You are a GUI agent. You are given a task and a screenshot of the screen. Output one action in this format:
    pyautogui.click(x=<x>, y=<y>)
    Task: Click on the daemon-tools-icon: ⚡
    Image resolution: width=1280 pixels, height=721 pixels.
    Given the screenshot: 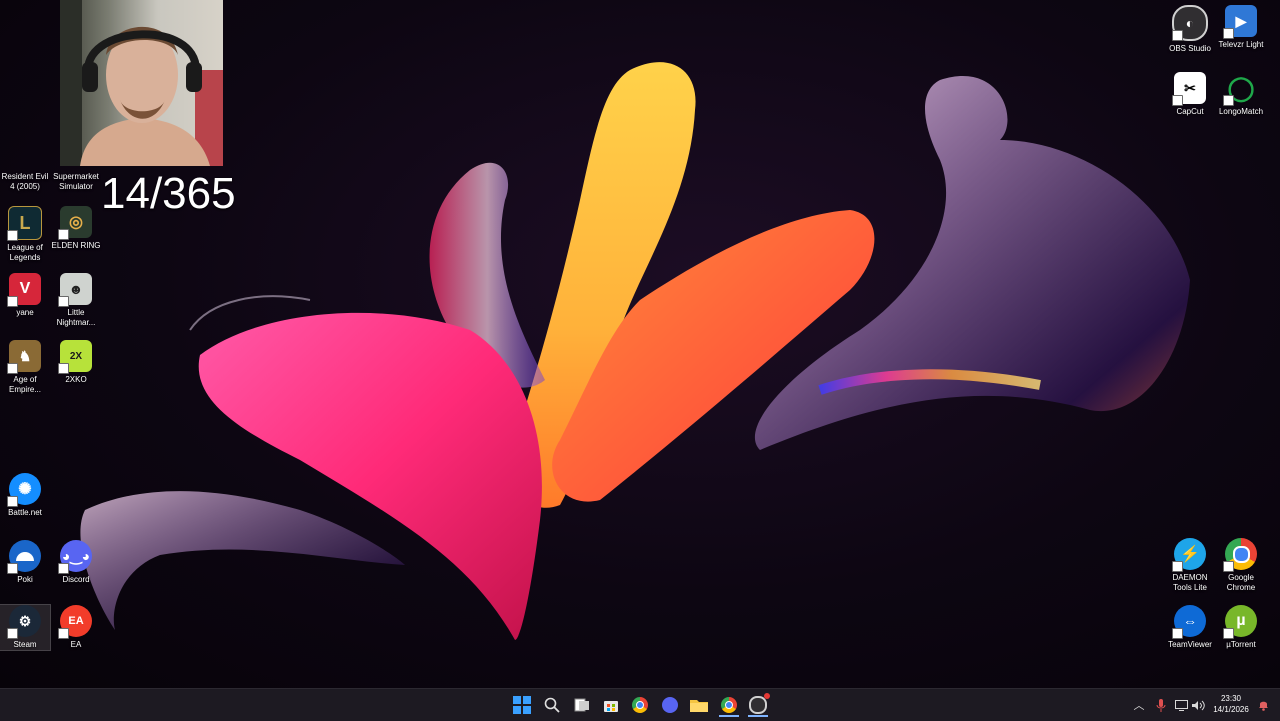 What is the action you would take?
    pyautogui.click(x=1189, y=555)
    